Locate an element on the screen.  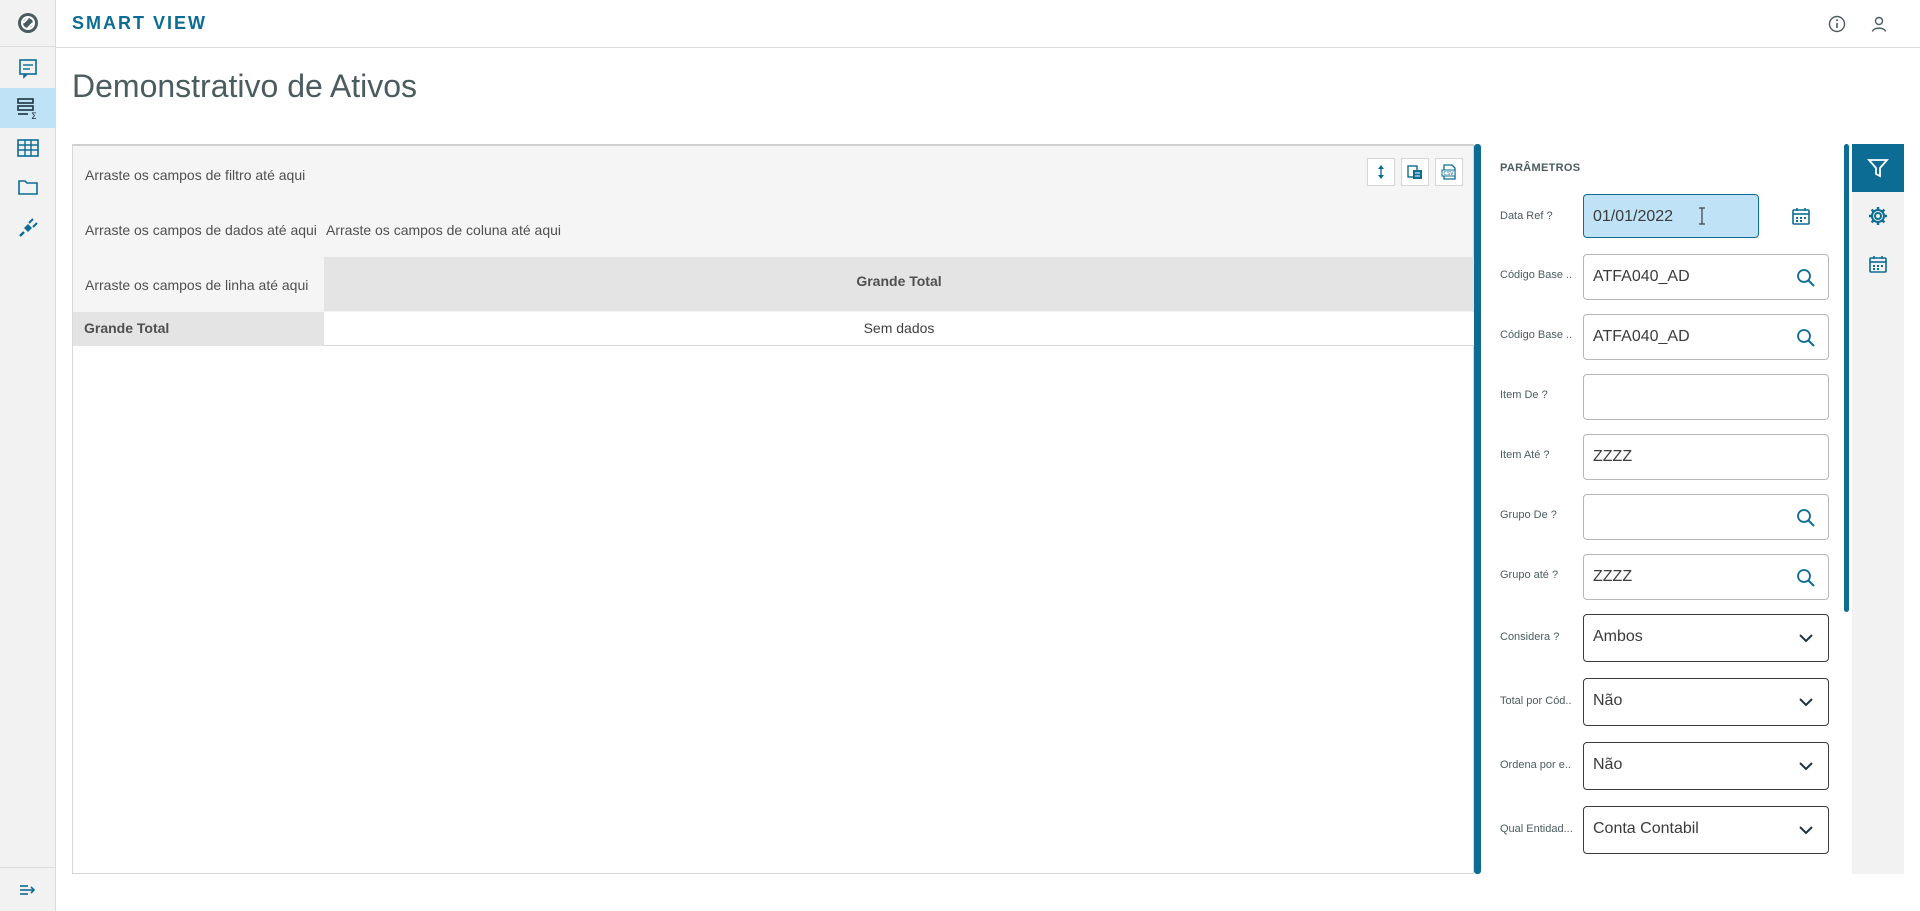
svg-text: CSV is located at coordinates (1449, 174).